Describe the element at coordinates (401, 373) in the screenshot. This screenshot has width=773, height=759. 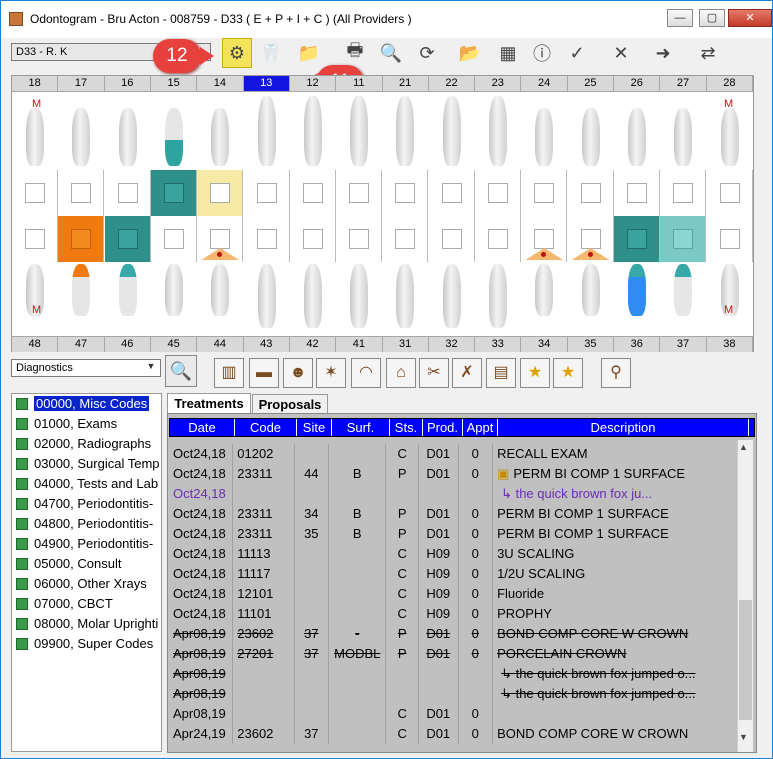
I see `implant-icon: ⌂` at that location.